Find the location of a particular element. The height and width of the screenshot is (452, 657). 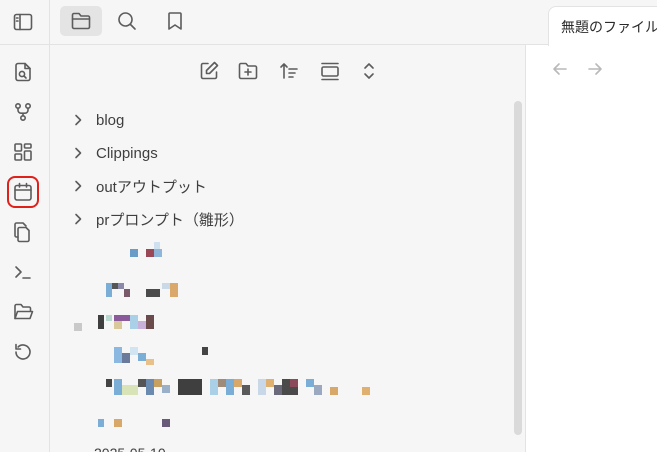

folder-item-clippings: Clippings is located at coordinates (114, 153).